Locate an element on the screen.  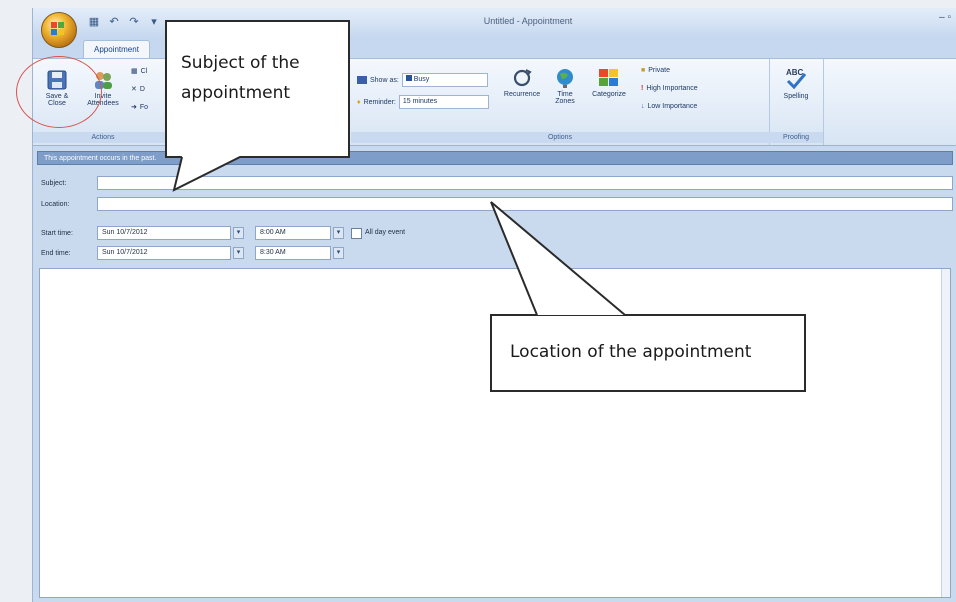
forward-icon: ➜ is located at coordinates (134, 107).